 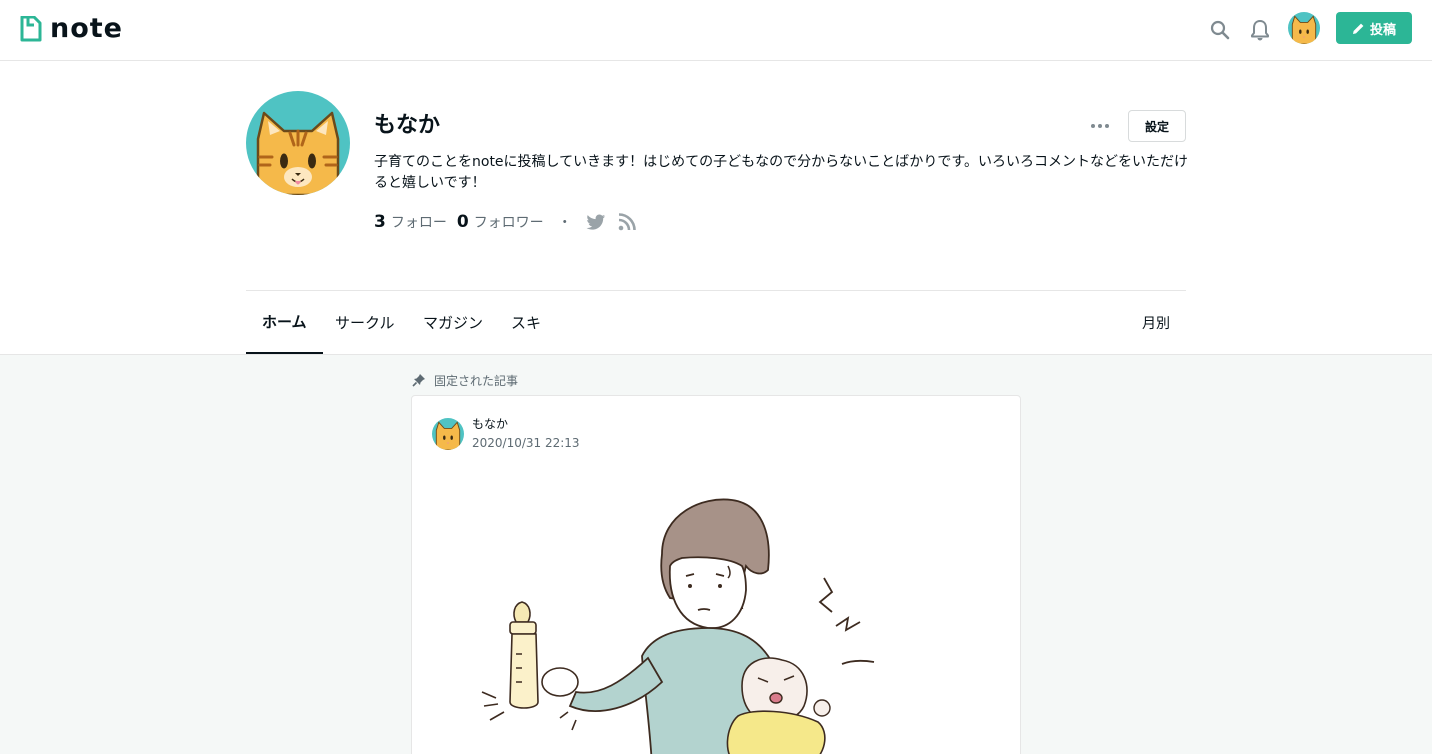 I want to click on pencil-icon, so click(x=1358, y=28).